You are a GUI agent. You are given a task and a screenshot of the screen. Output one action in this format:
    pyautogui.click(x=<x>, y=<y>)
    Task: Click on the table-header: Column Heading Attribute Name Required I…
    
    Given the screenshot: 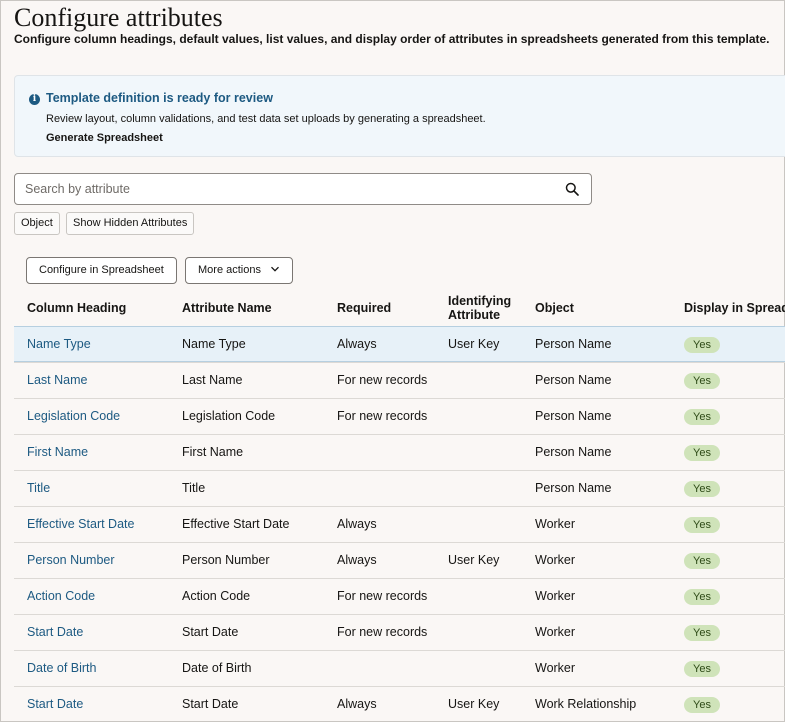 What is the action you would take?
    pyautogui.click(x=399, y=307)
    